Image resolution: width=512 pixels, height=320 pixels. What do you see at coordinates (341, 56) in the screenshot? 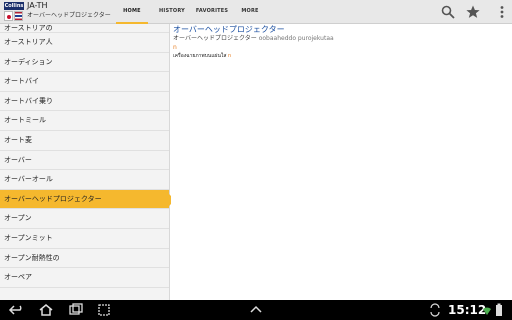
I see `entry-translation-line: เครื่องฉายภาพบนแผ่นใส n` at bounding box center [341, 56].